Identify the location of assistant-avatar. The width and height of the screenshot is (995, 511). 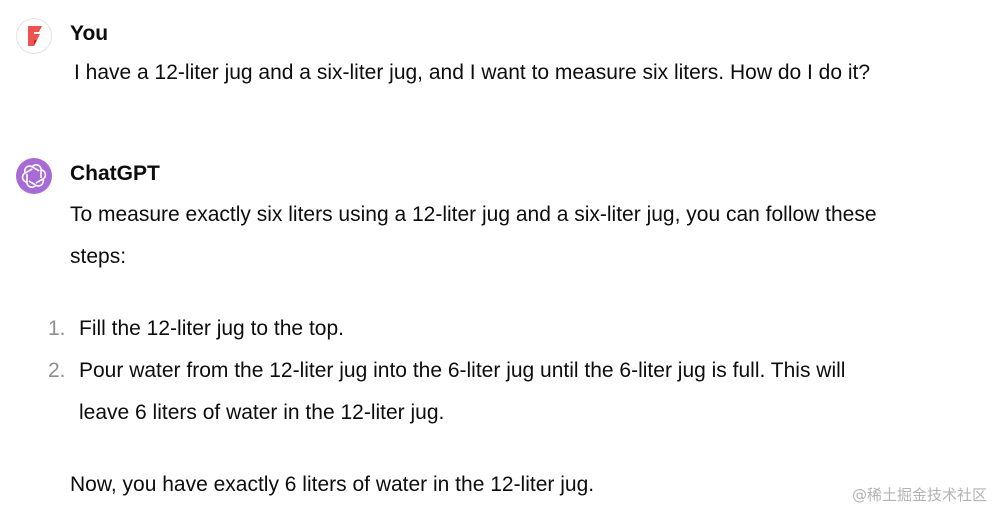
(34, 176).